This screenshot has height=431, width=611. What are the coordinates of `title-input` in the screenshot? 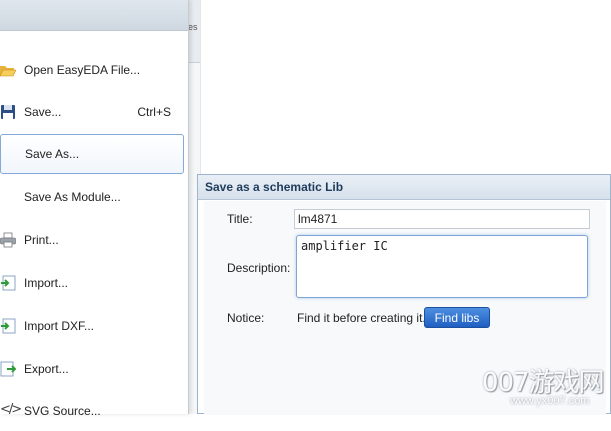 It's located at (442, 219).